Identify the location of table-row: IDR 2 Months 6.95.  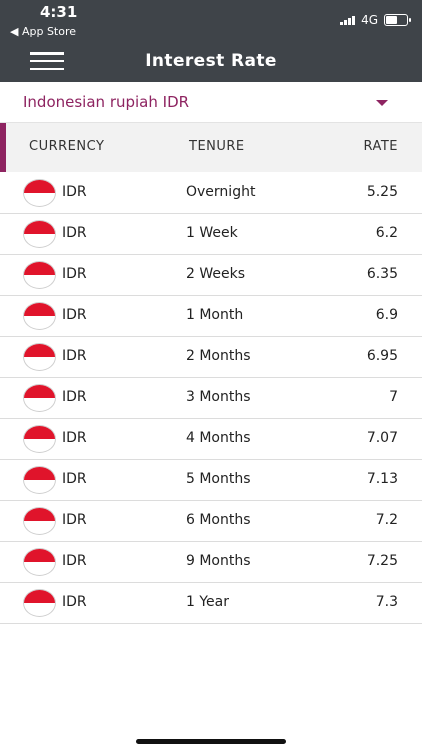
(211, 357).